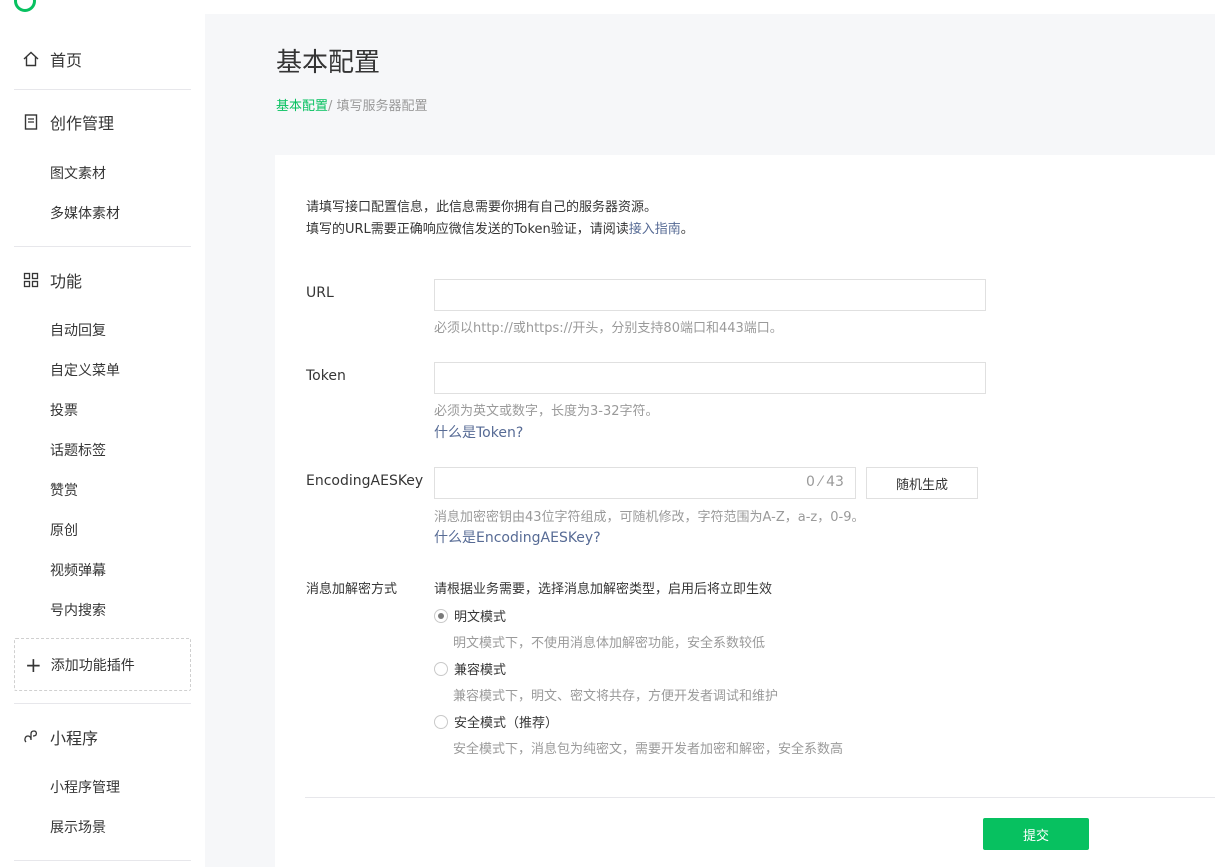 This screenshot has width=1215, height=867. I want to click on sidebar-item-reward: 赞赏, so click(64, 490).